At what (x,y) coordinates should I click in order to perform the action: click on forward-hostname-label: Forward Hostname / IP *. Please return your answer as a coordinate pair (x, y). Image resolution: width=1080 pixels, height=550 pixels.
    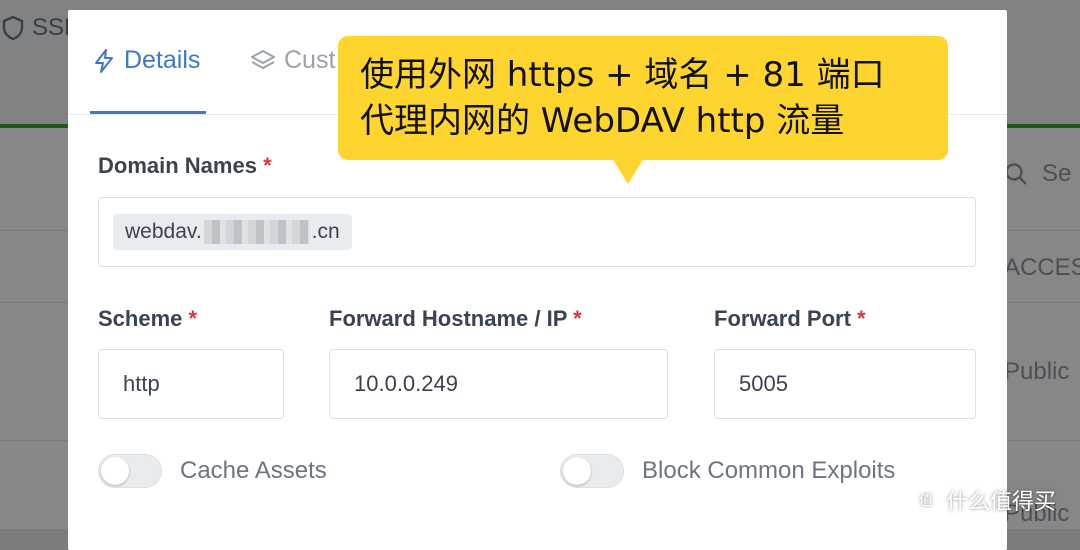
    Looking at the image, I should click on (455, 318).